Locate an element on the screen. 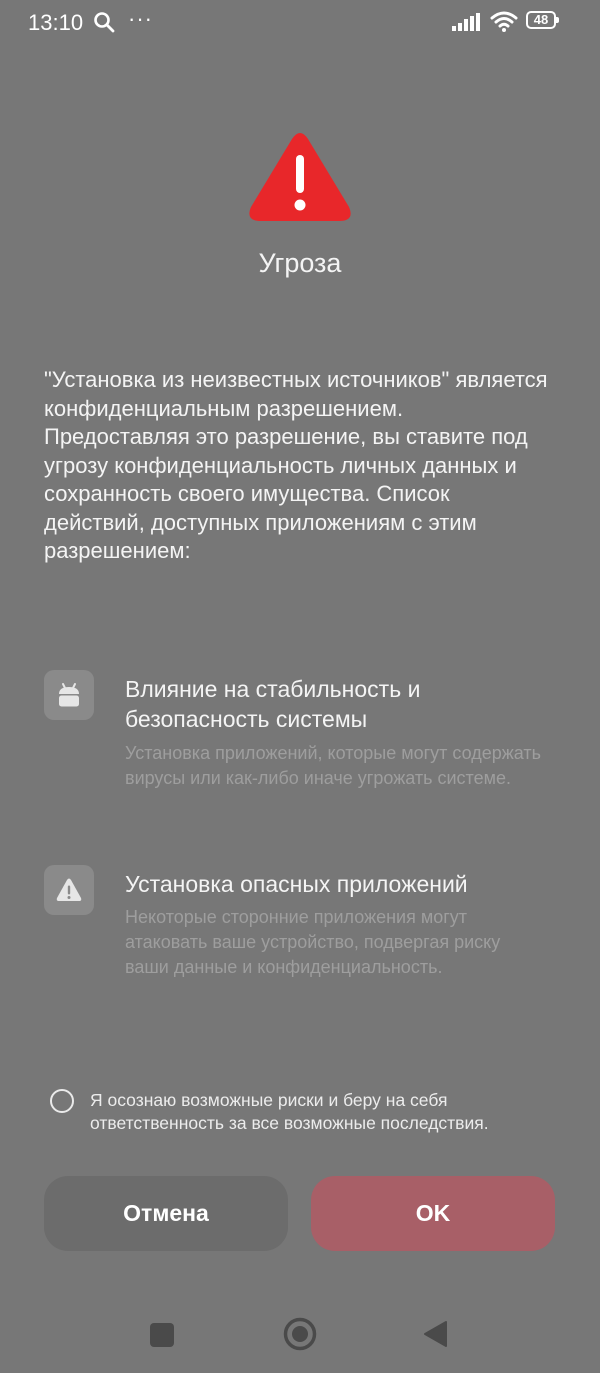 The image size is (600, 1373). consent-radio is located at coordinates (62, 1101).